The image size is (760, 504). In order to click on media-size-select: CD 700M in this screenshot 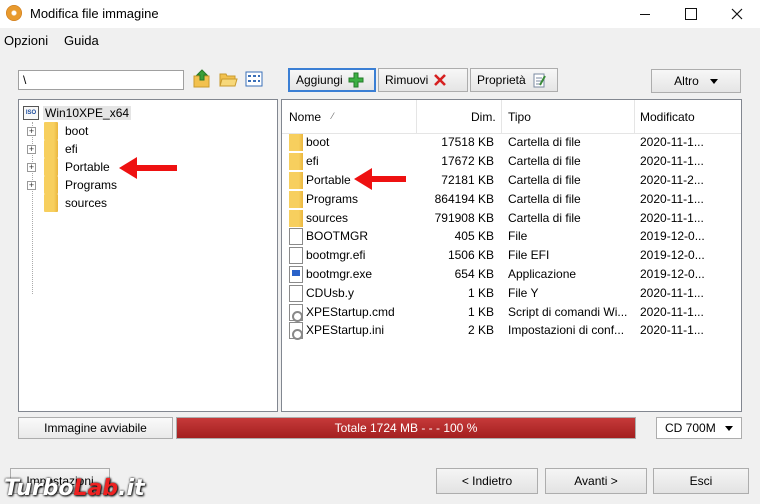, I will do `click(699, 428)`.